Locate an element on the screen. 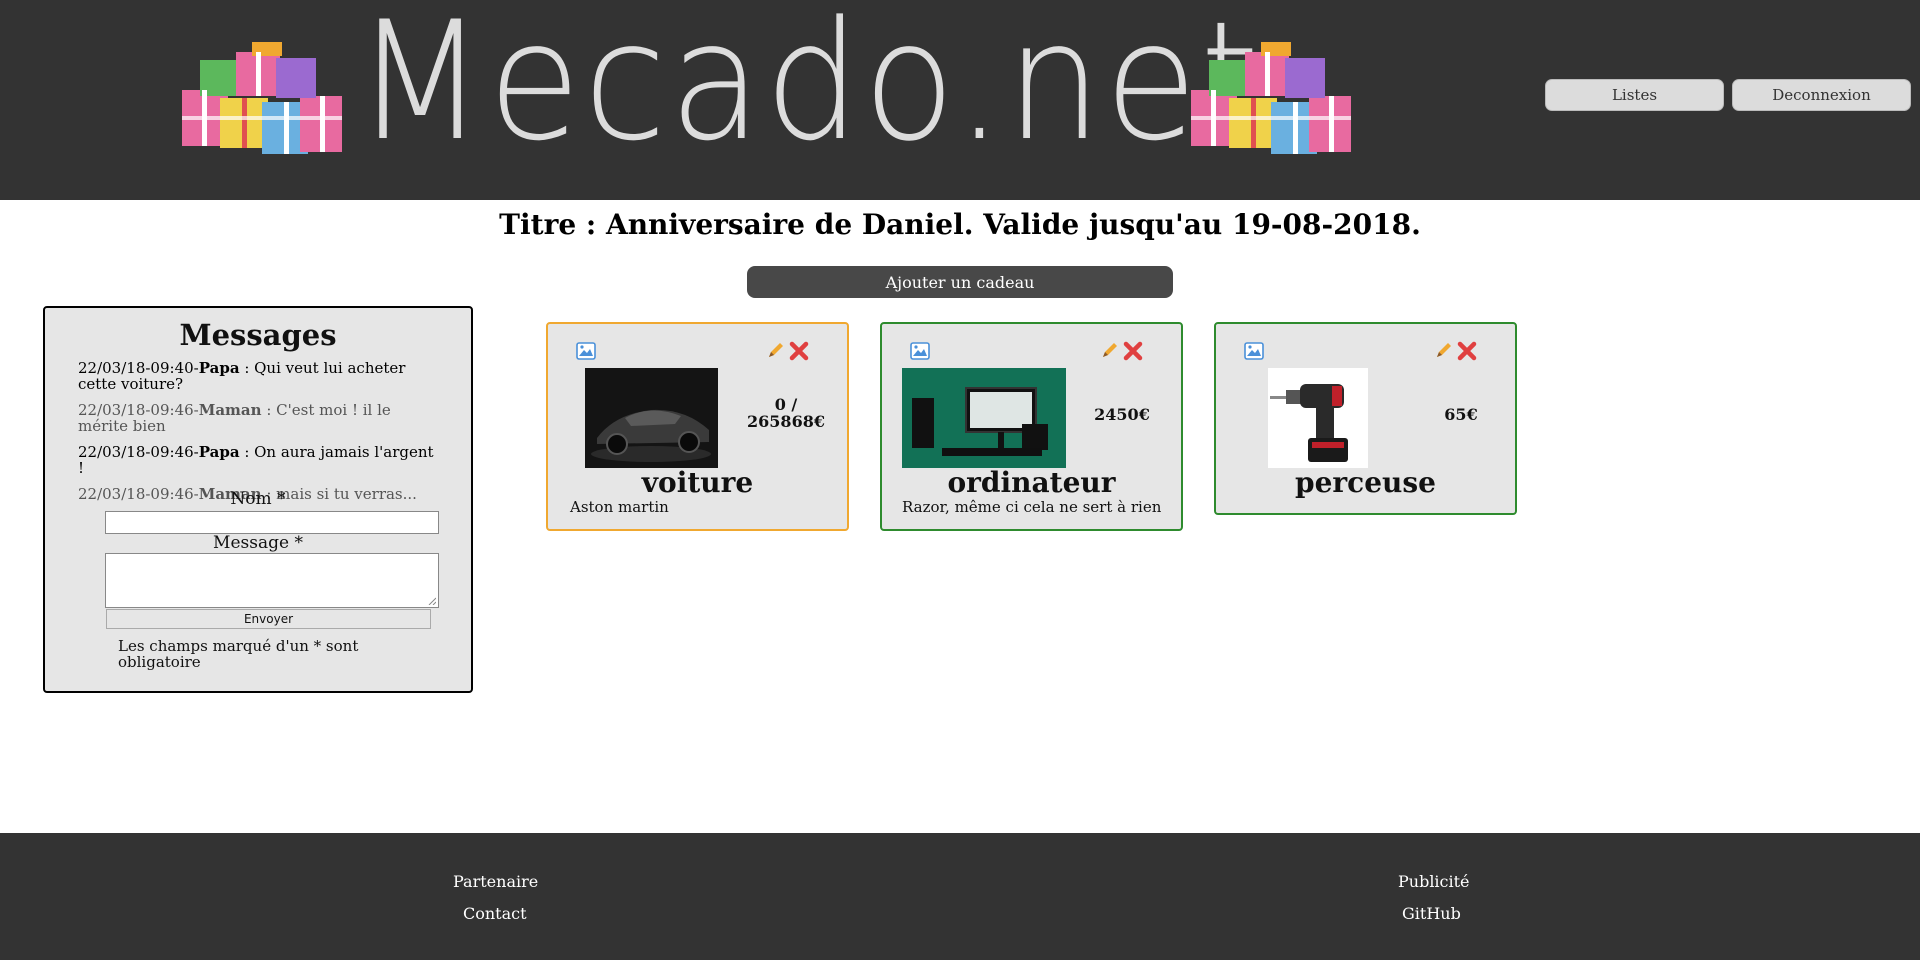  name-label: Nom * is located at coordinates (258, 499).